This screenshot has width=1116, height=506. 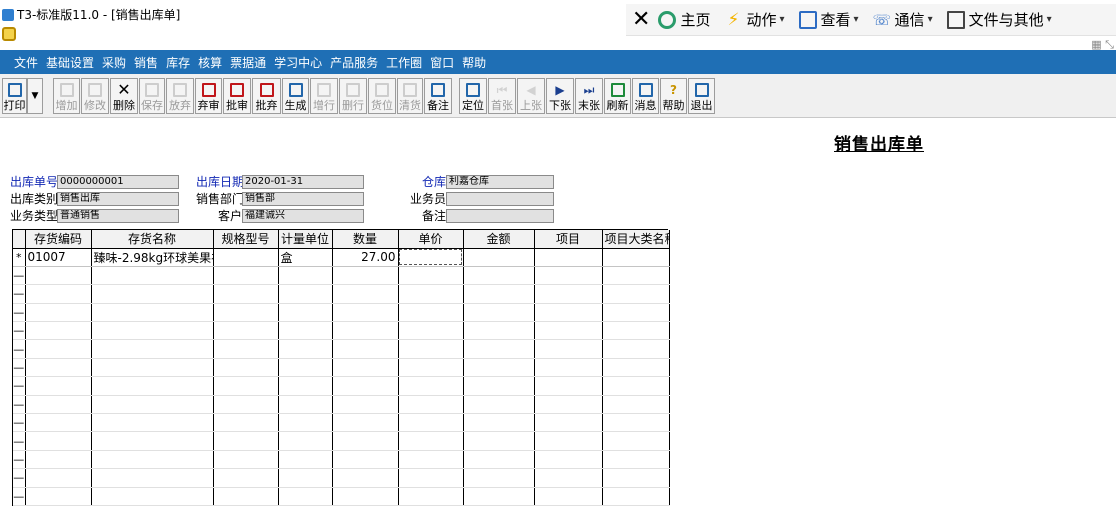 What do you see at coordinates (26, 62) in the screenshot?
I see `menu-item: 文件` at bounding box center [26, 62].